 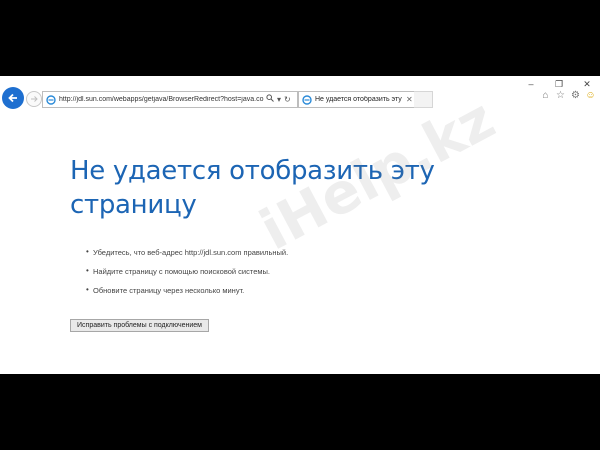 What do you see at coordinates (575, 95) in the screenshot?
I see `settings-gear-icon: ⚙` at bounding box center [575, 95].